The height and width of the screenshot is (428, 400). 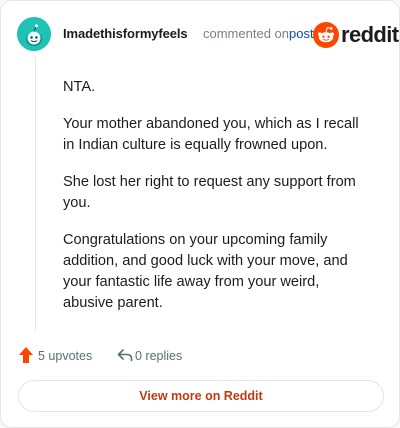 What do you see at coordinates (65, 356) in the screenshot?
I see `upvotes-count: 5 upvotes` at bounding box center [65, 356].